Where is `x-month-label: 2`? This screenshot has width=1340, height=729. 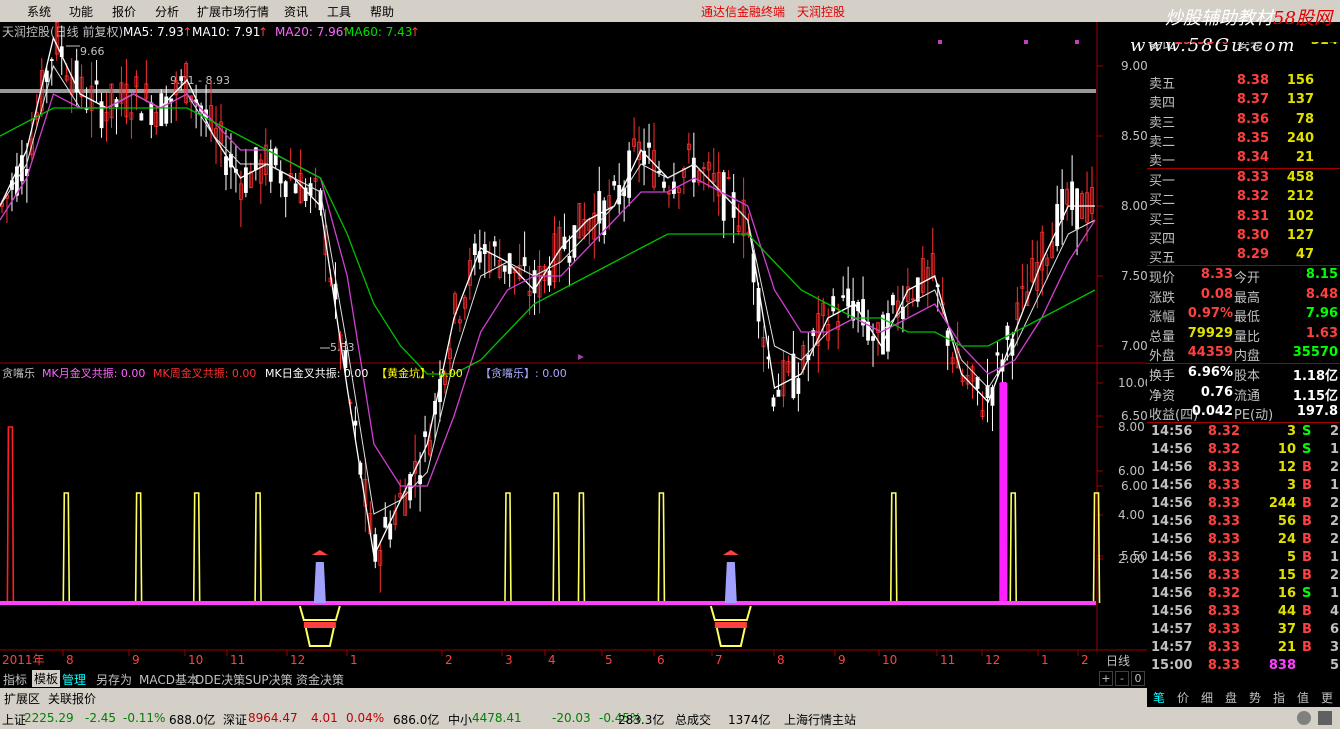
x-month-label: 2 is located at coordinates (1085, 660).